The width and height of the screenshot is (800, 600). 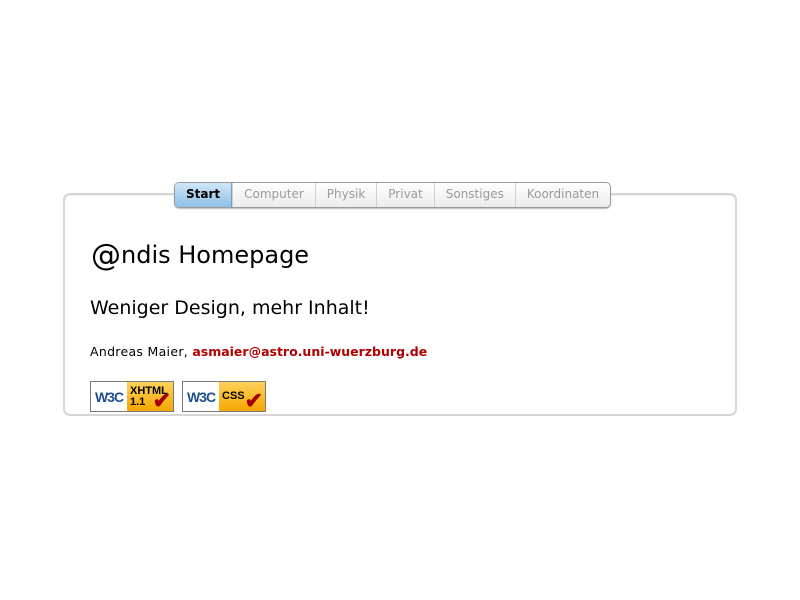 What do you see at coordinates (474, 195) in the screenshot?
I see `tab-sonstiges: Sonstiges` at bounding box center [474, 195].